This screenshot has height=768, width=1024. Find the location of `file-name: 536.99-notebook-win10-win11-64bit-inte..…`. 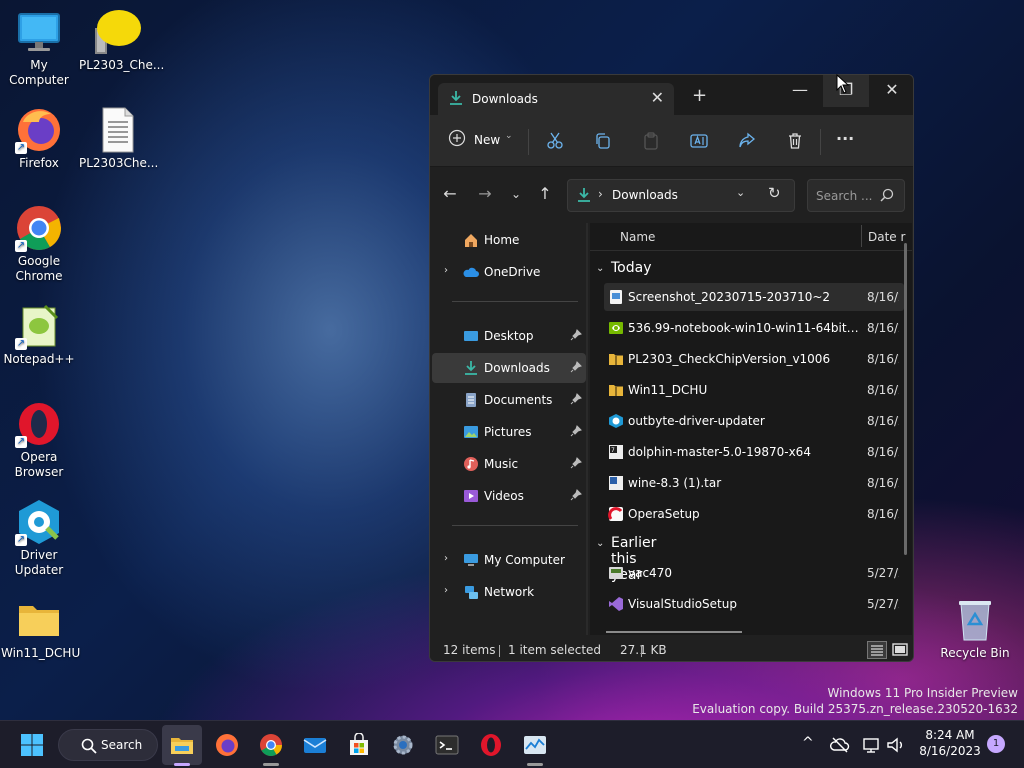

file-name: 536.99-notebook-win10-win11-64bit-inte..… is located at coordinates (744, 328).